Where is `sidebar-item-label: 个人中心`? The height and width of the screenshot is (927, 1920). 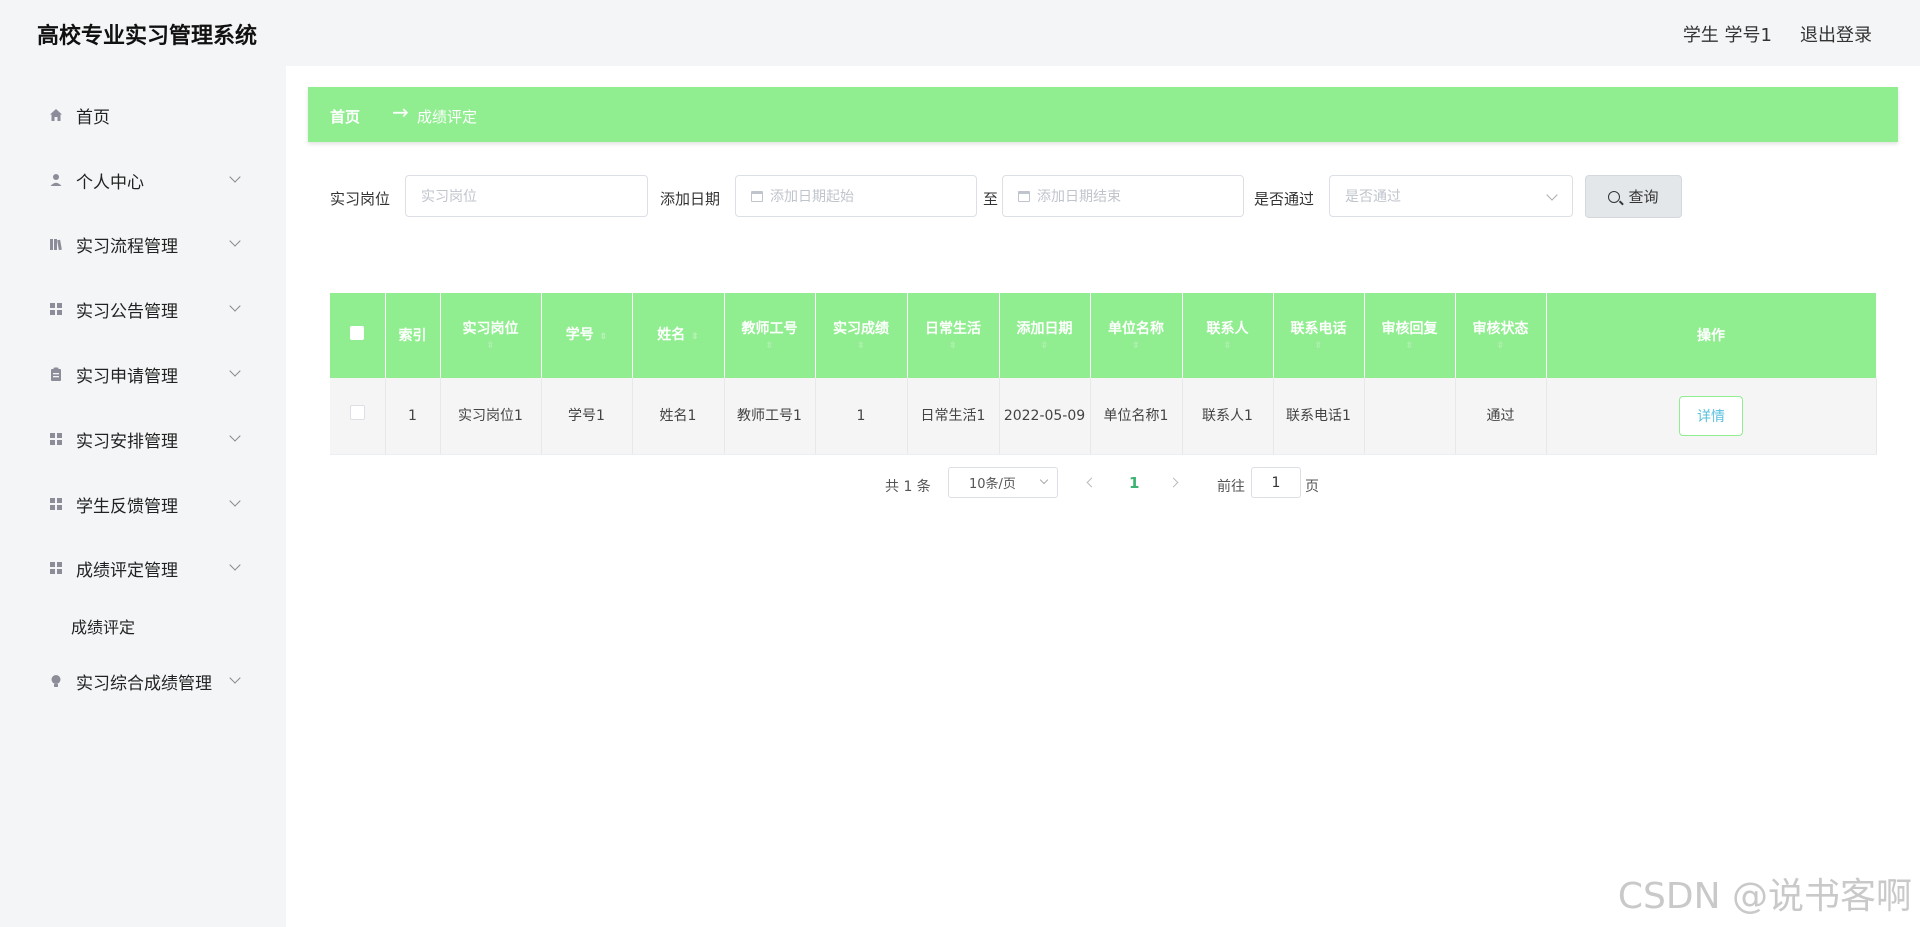
sidebar-item-label: 个人中心 is located at coordinates (110, 182).